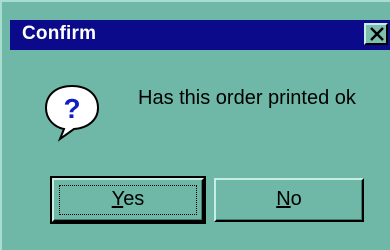 The width and height of the screenshot is (390, 250). Describe the element at coordinates (71, 108) in the screenshot. I see `question-mark-glyph: ?` at that location.